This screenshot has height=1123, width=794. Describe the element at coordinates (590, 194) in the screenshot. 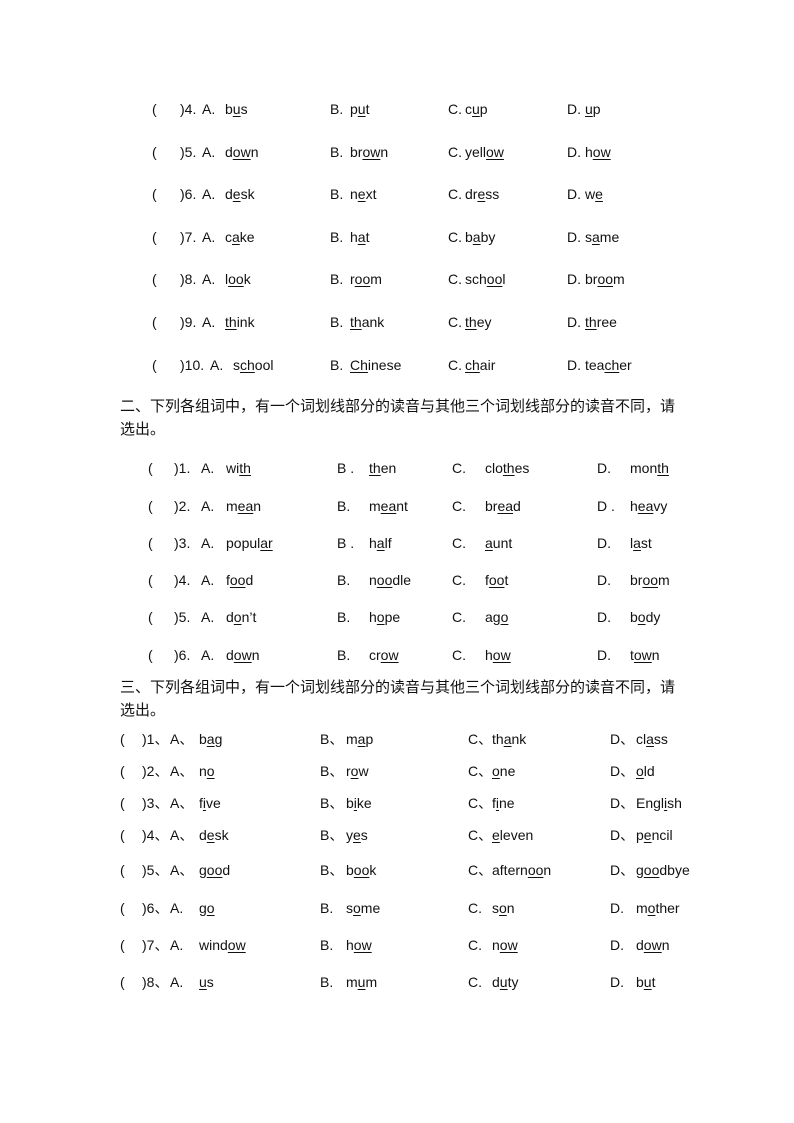

I see `word-part: w` at that location.